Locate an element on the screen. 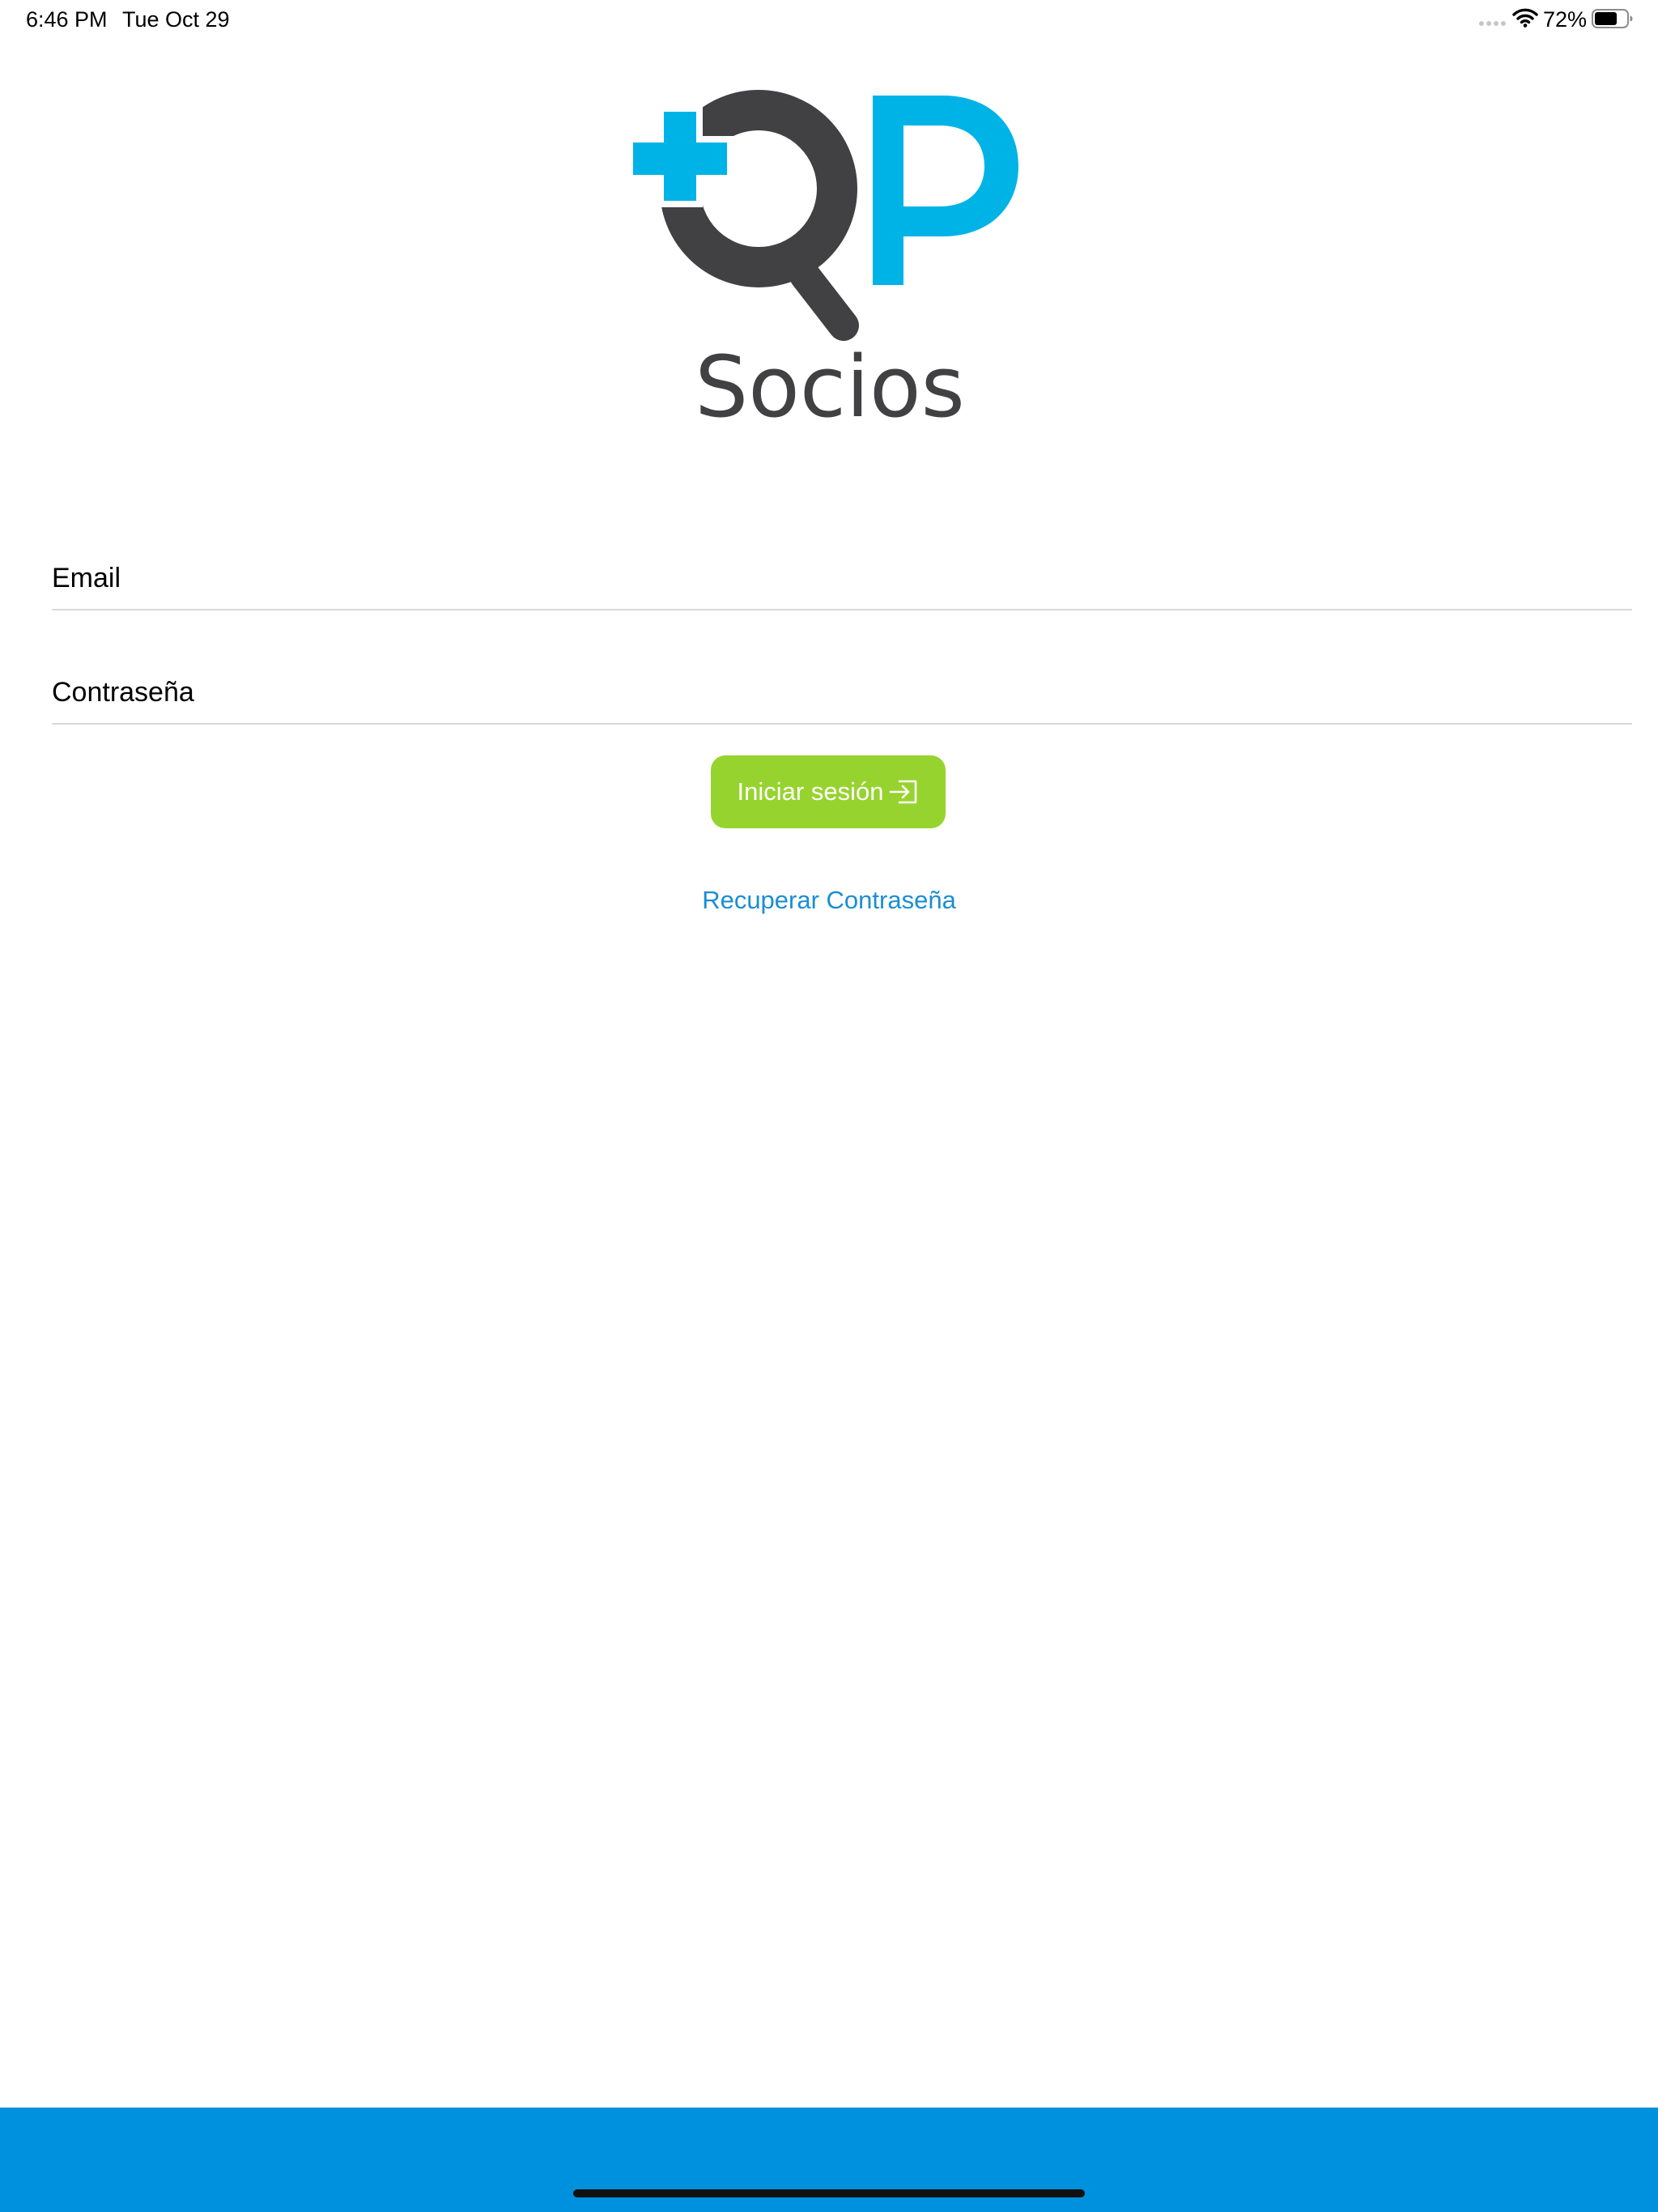  home-indicator is located at coordinates (829, 2193).